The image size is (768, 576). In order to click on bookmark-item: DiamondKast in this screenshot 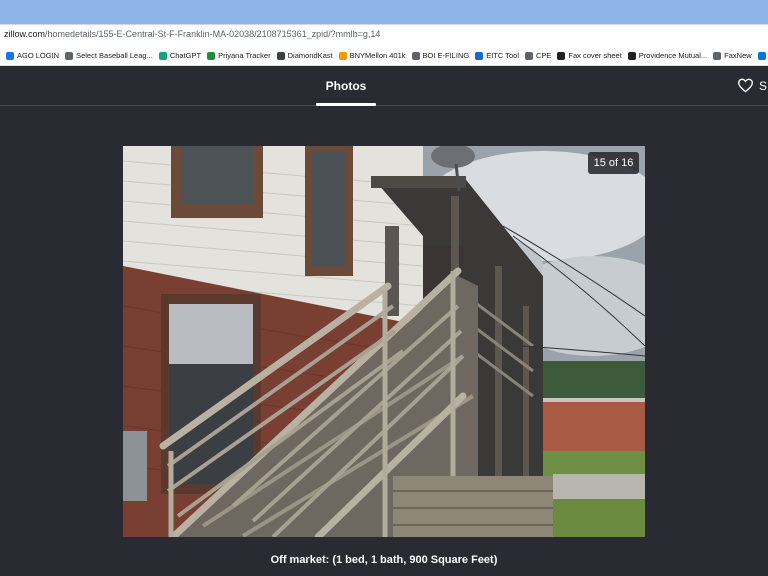, I will do `click(304, 55)`.